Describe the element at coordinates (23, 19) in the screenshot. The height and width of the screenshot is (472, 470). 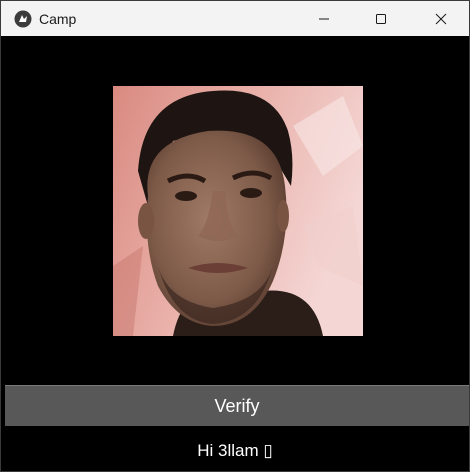
I see `kivy-logo-icon` at that location.